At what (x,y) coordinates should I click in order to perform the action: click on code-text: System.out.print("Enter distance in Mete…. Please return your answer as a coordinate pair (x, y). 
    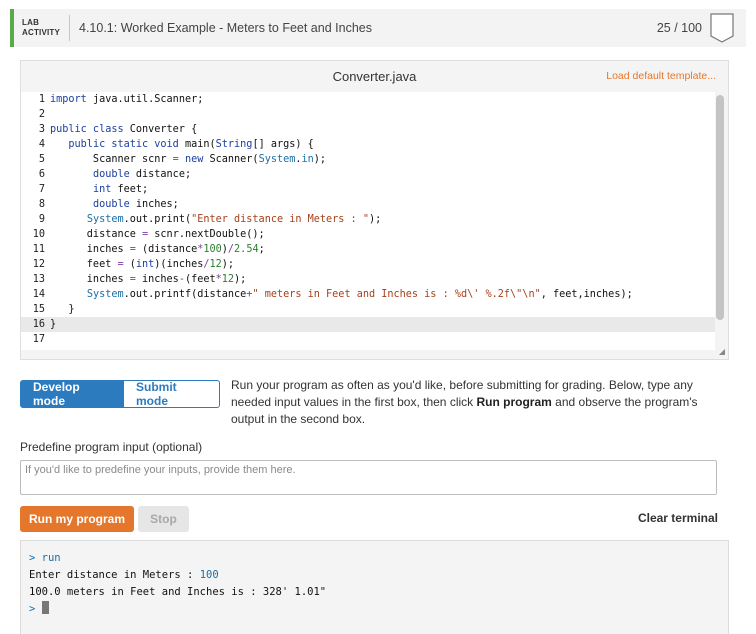
    Looking at the image, I should click on (215, 219).